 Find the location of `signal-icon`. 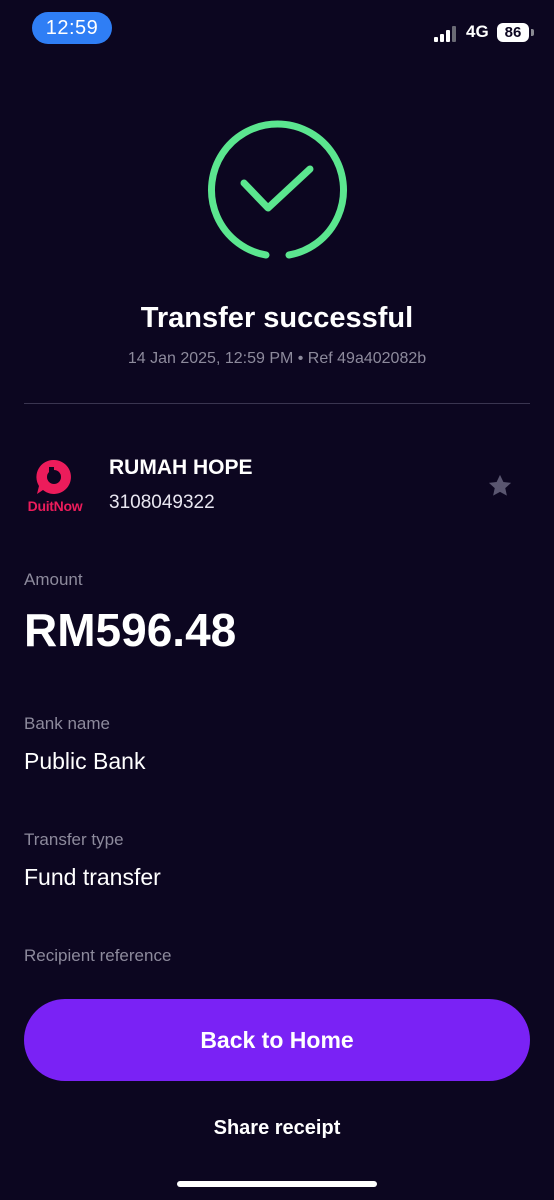

signal-icon is located at coordinates (447, 33).